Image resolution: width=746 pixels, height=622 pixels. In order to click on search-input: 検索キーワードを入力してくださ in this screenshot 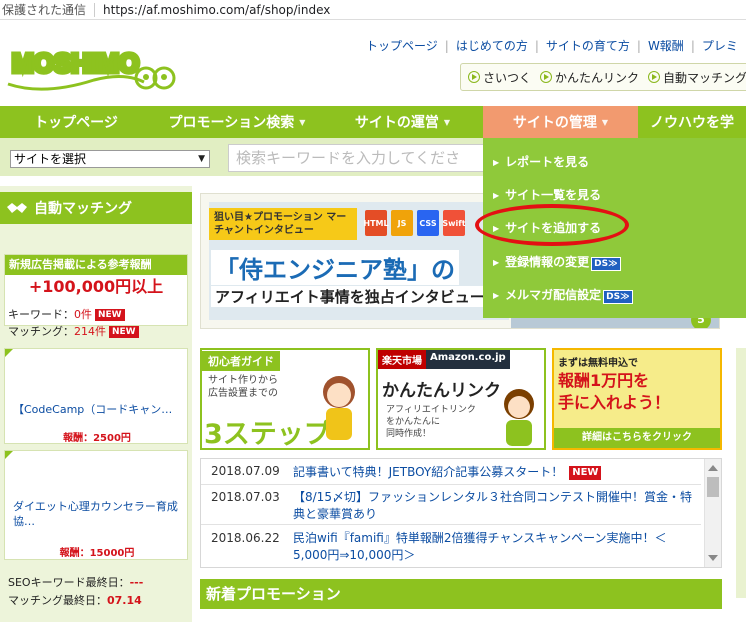, I will do `click(368, 158)`.